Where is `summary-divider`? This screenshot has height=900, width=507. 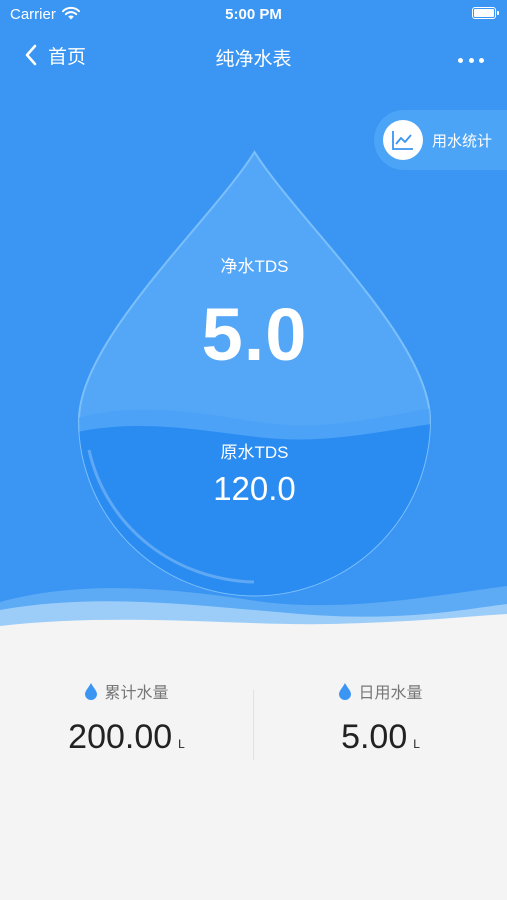 summary-divider is located at coordinates (253, 725).